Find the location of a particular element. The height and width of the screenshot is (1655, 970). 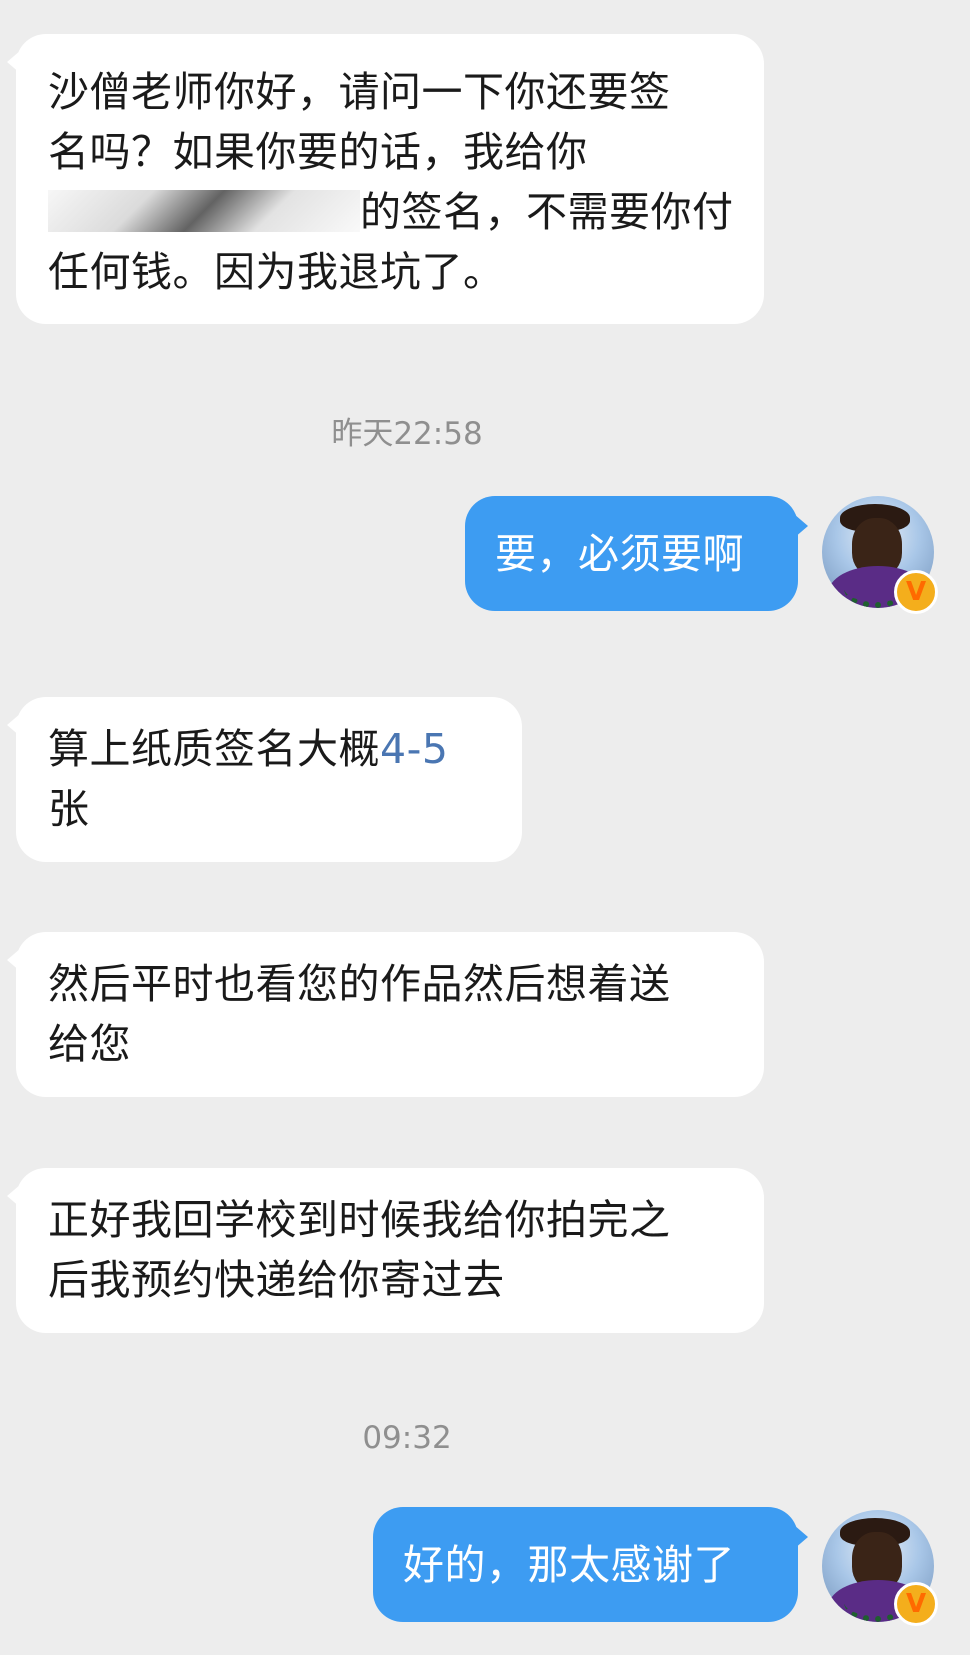

message-text-line: 的签名，不需要你付 is located at coordinates (391, 212).